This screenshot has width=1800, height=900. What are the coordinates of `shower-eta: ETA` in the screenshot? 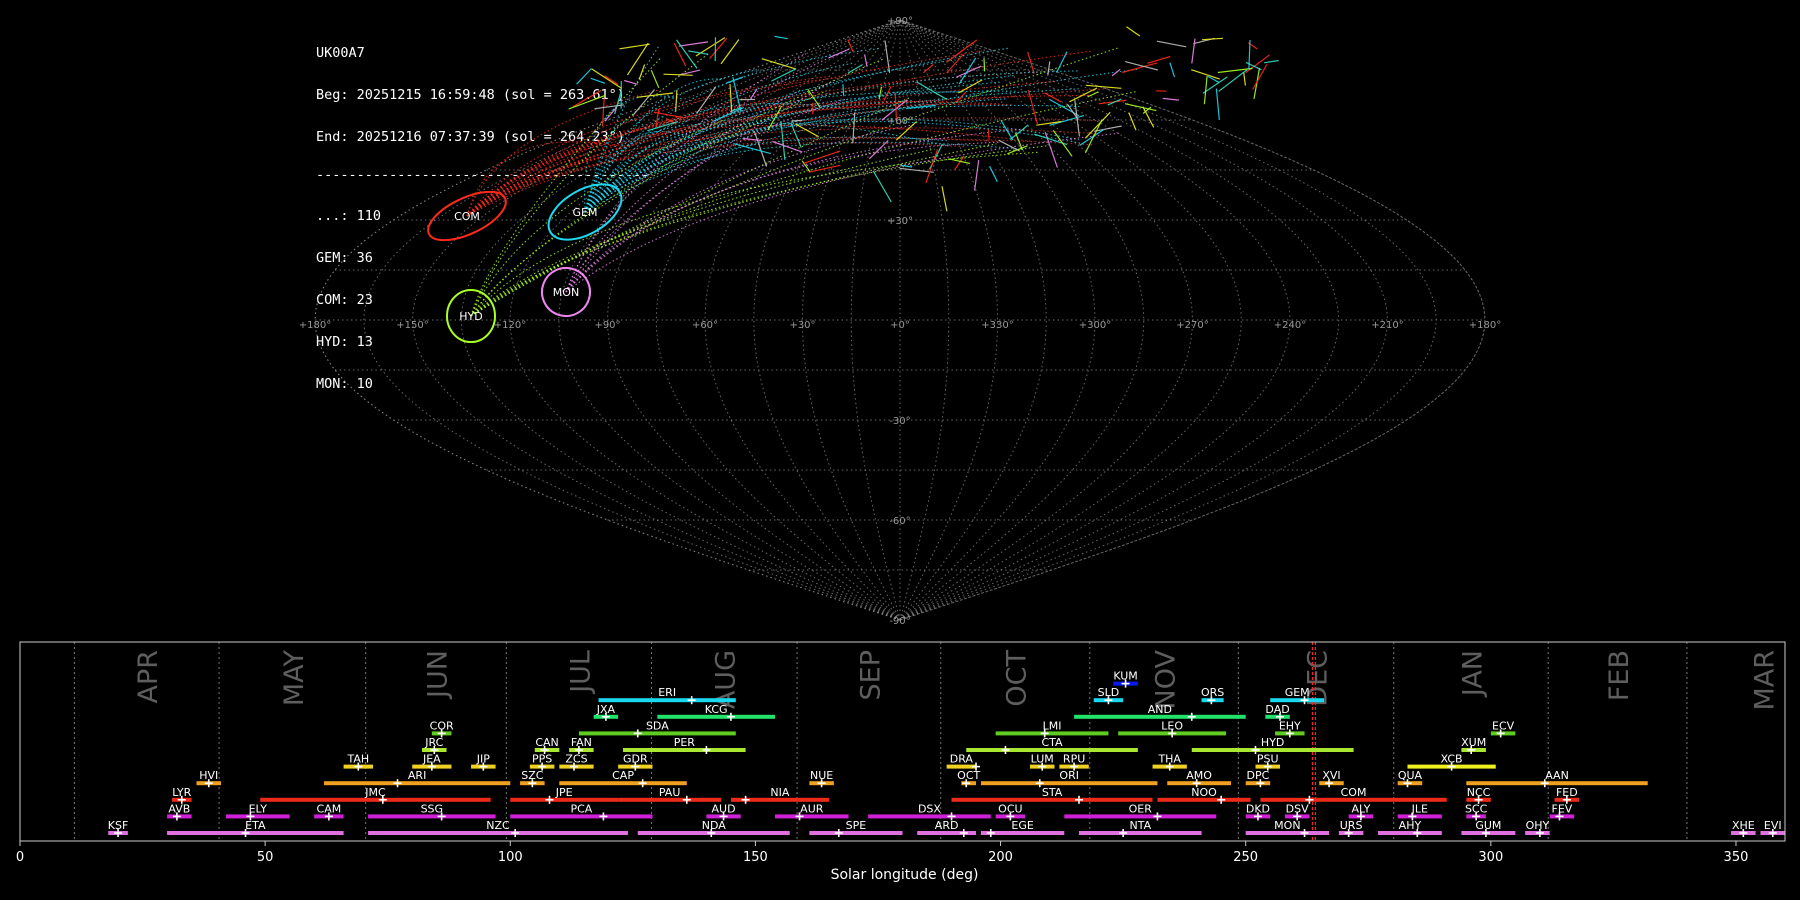 It's located at (255, 828).